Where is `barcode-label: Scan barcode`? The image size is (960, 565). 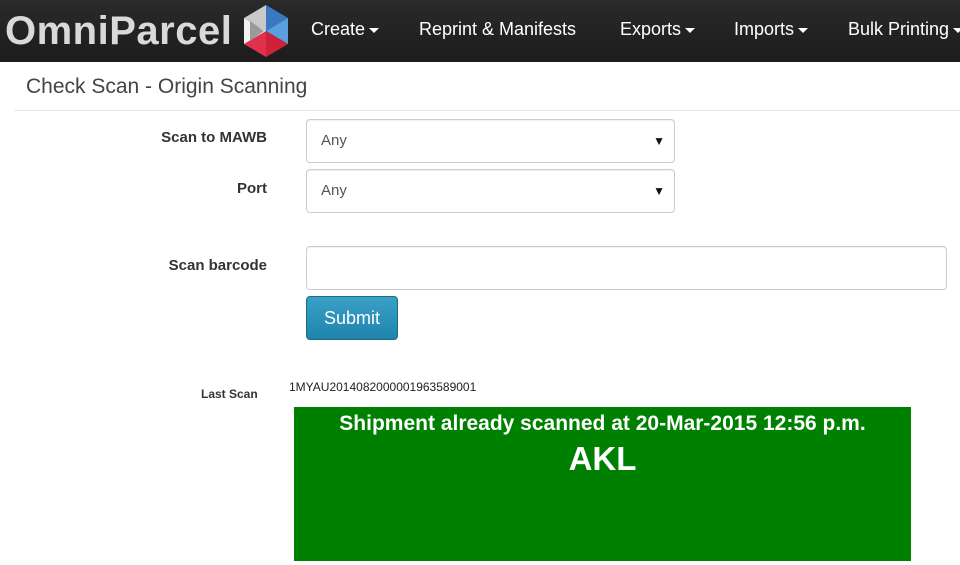
barcode-label: Scan barcode is located at coordinates (217, 265).